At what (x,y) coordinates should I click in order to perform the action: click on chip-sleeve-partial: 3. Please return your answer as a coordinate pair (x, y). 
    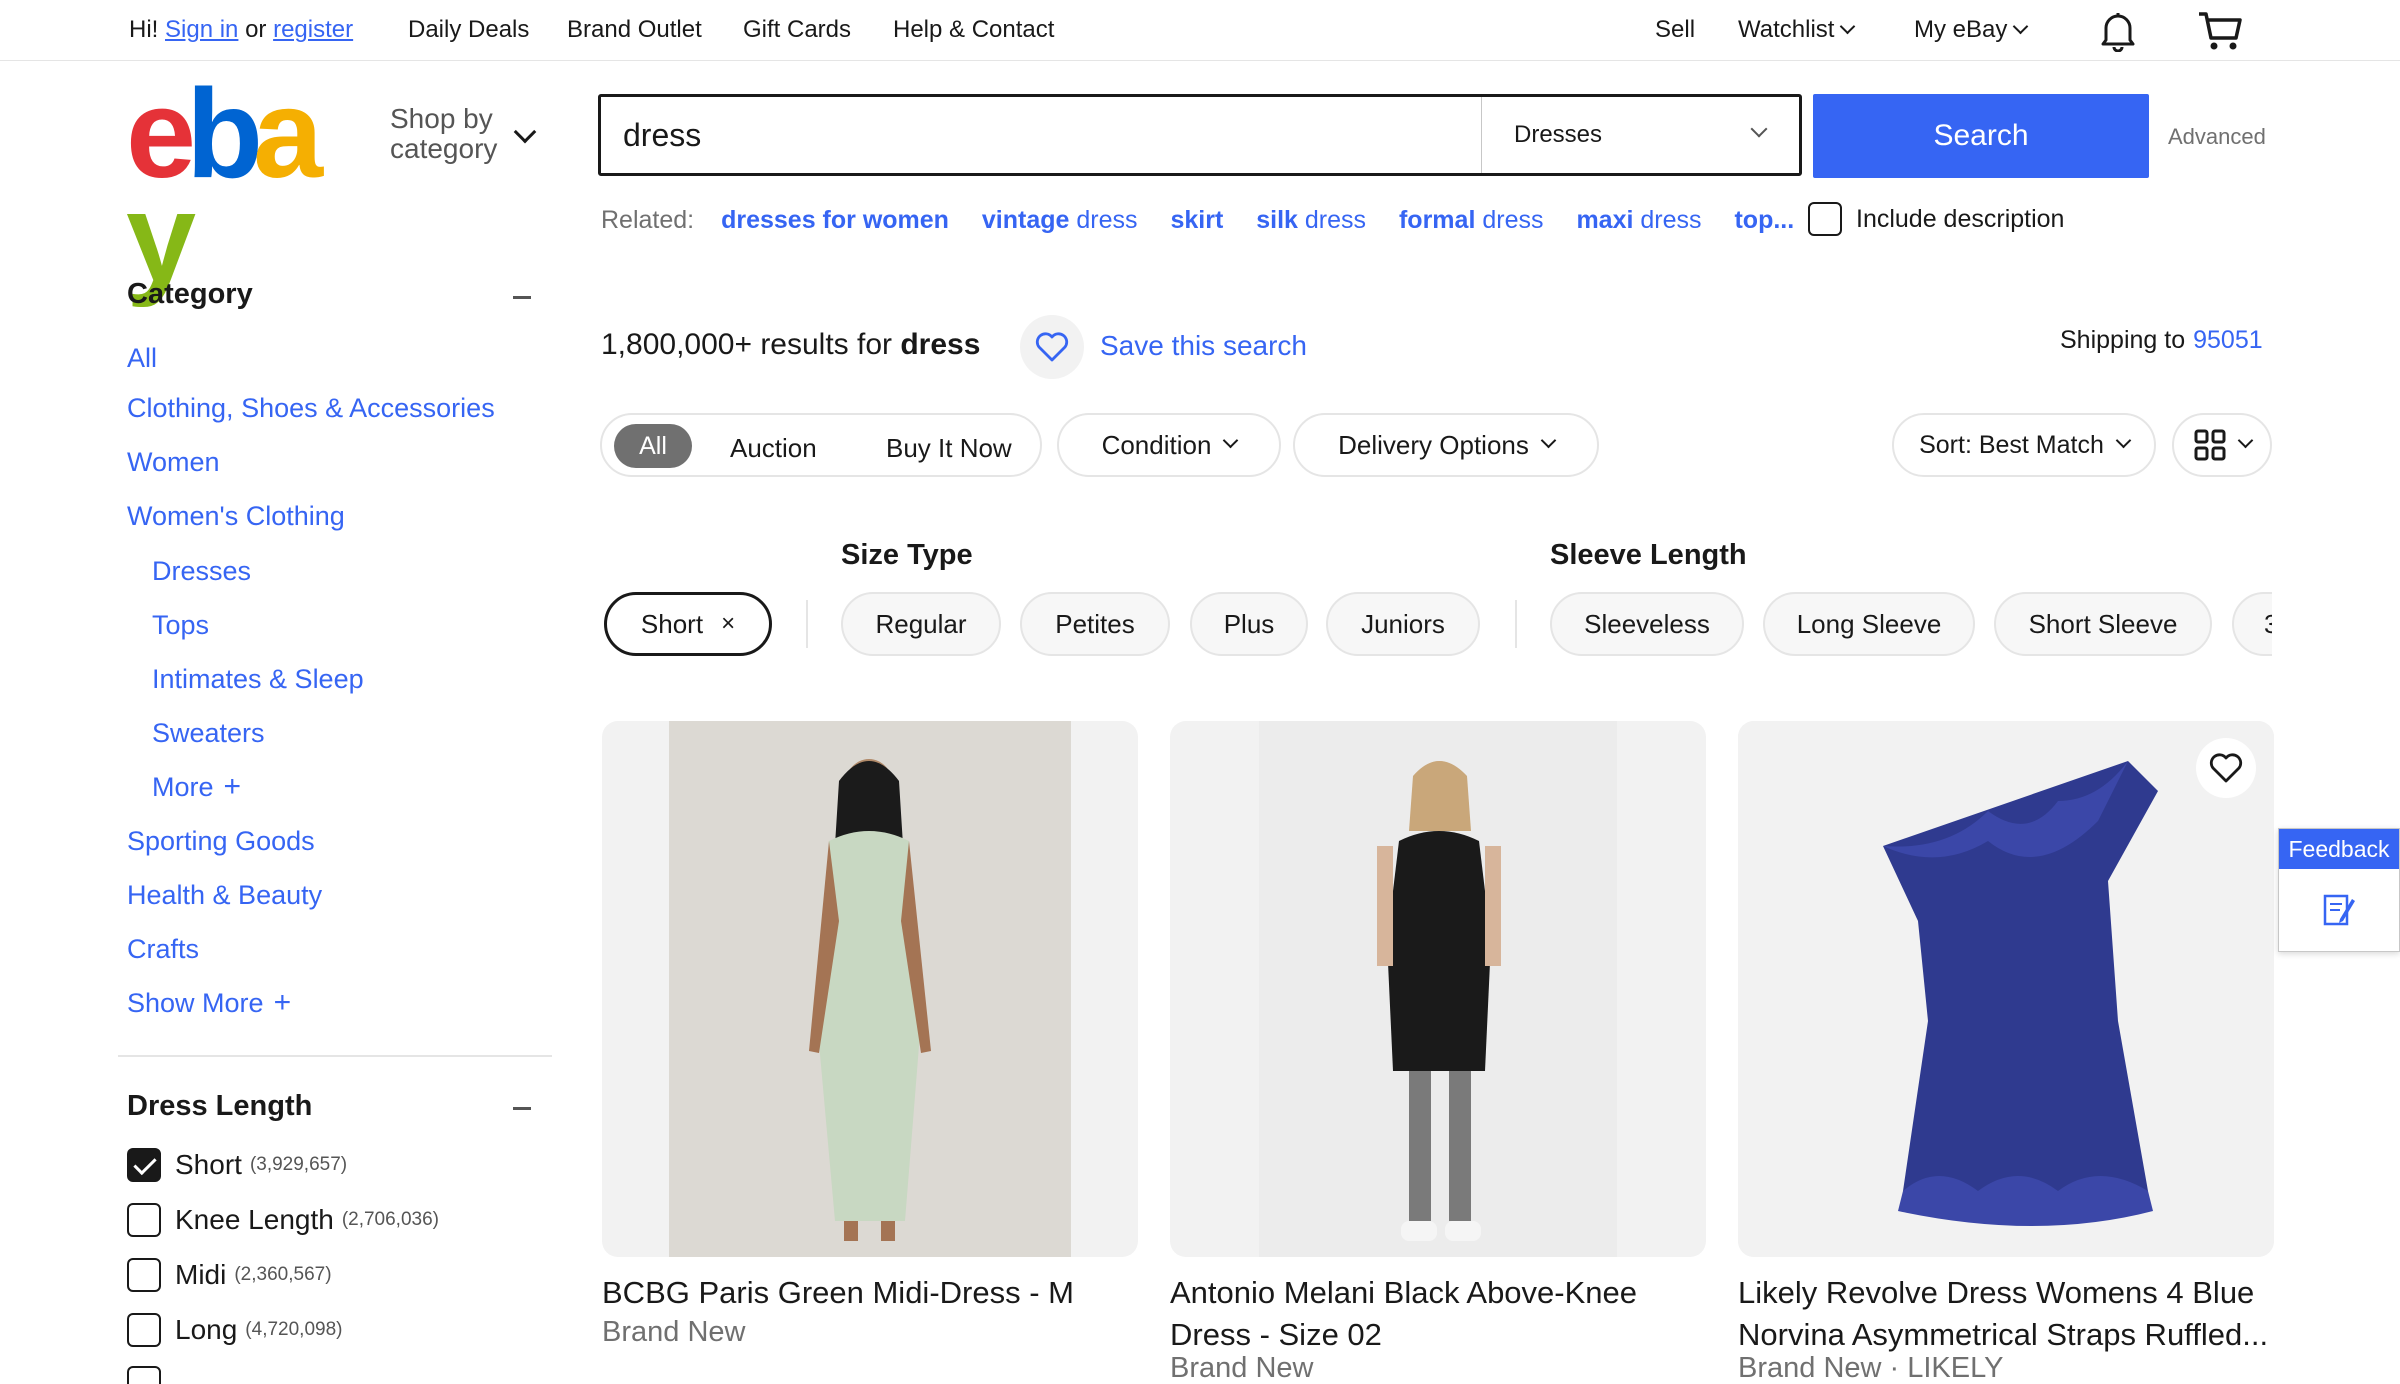
    Looking at the image, I should click on (2252, 624).